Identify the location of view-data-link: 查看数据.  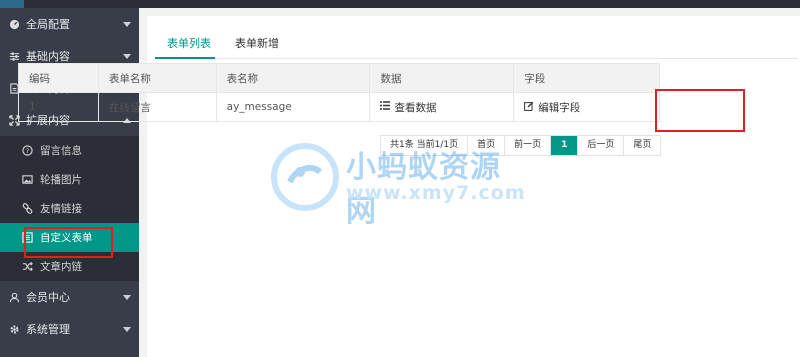
(408, 107).